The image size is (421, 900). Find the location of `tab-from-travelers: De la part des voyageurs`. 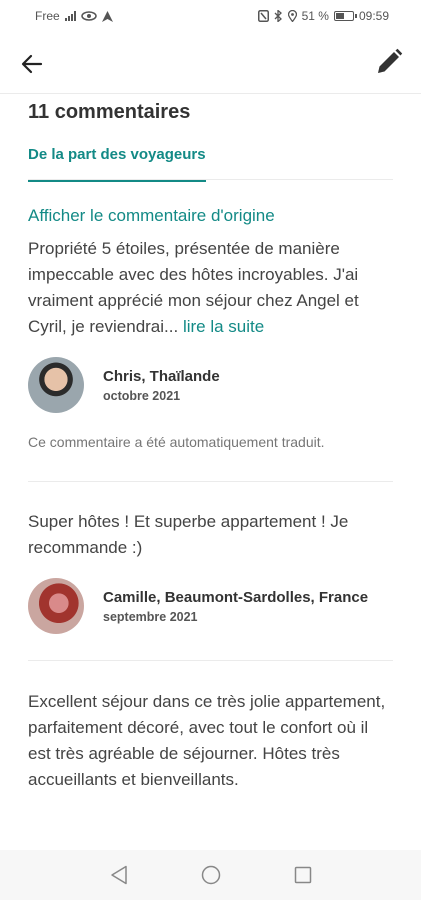

tab-from-travelers: De la part des voyageurs is located at coordinates (117, 164).